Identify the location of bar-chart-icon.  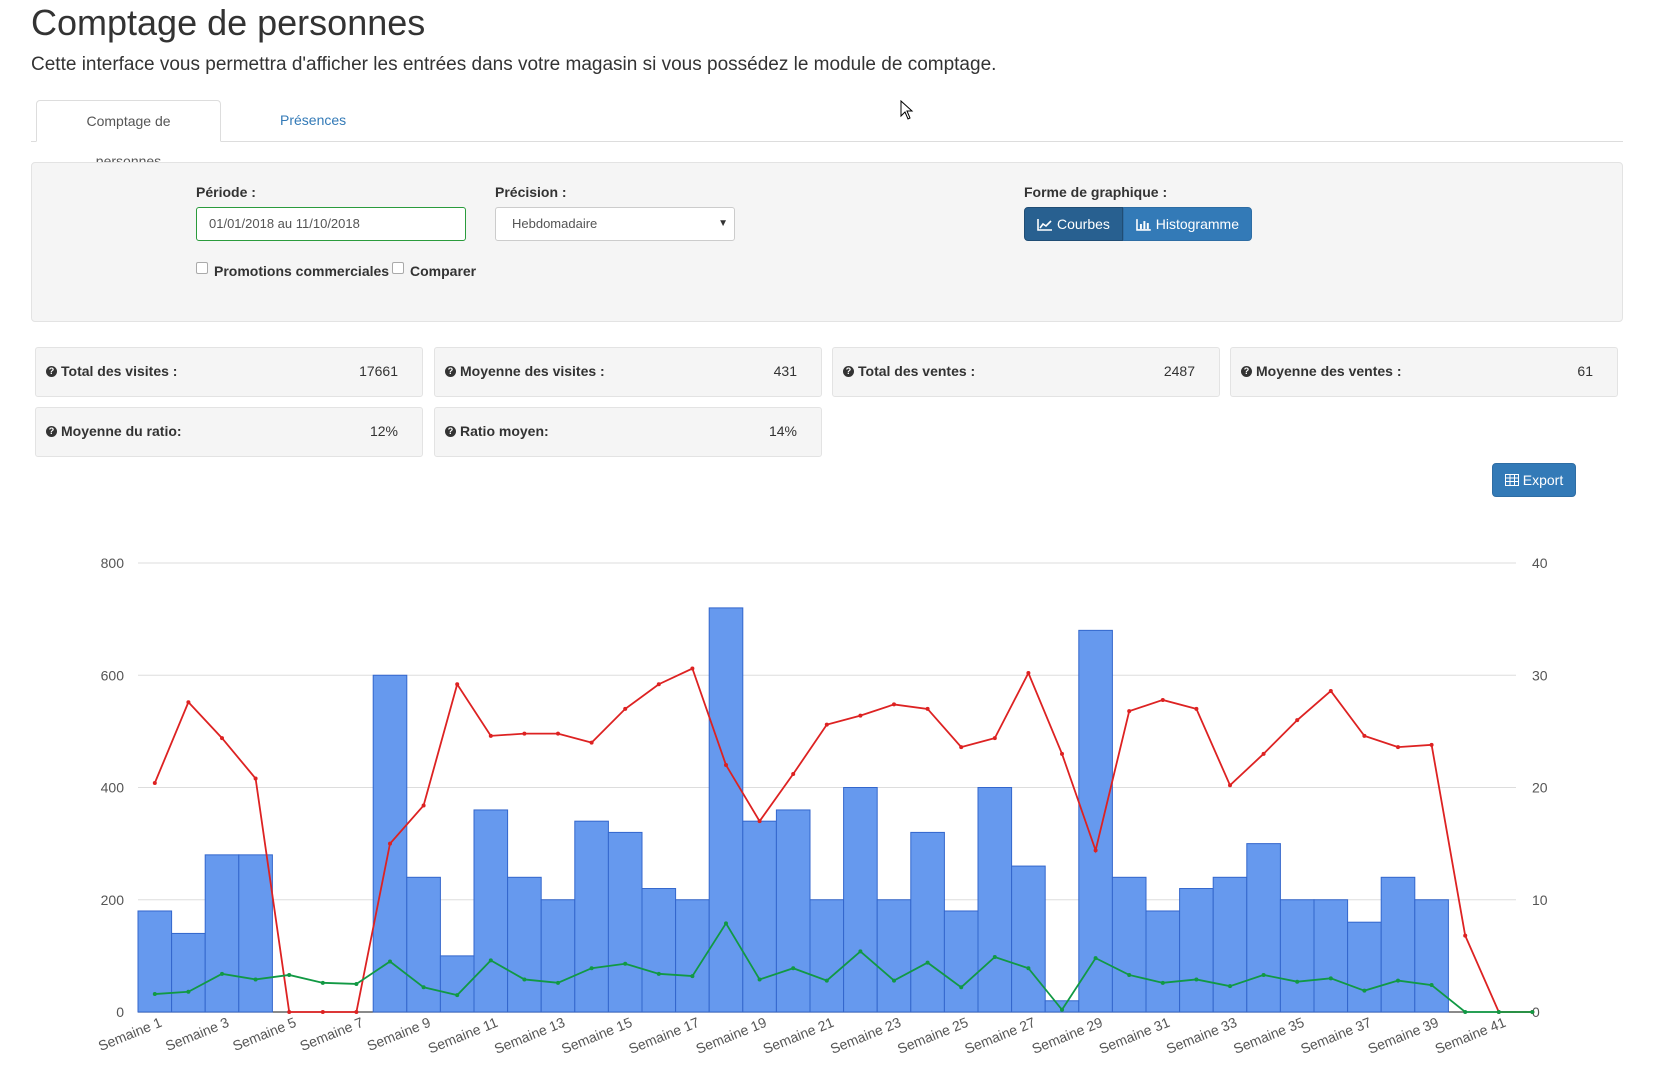
(1143, 224).